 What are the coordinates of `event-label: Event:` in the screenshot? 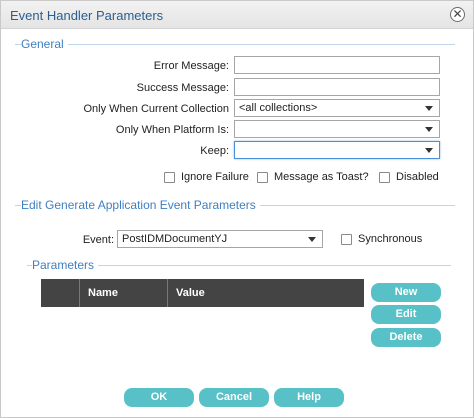 It's located at (98, 240).